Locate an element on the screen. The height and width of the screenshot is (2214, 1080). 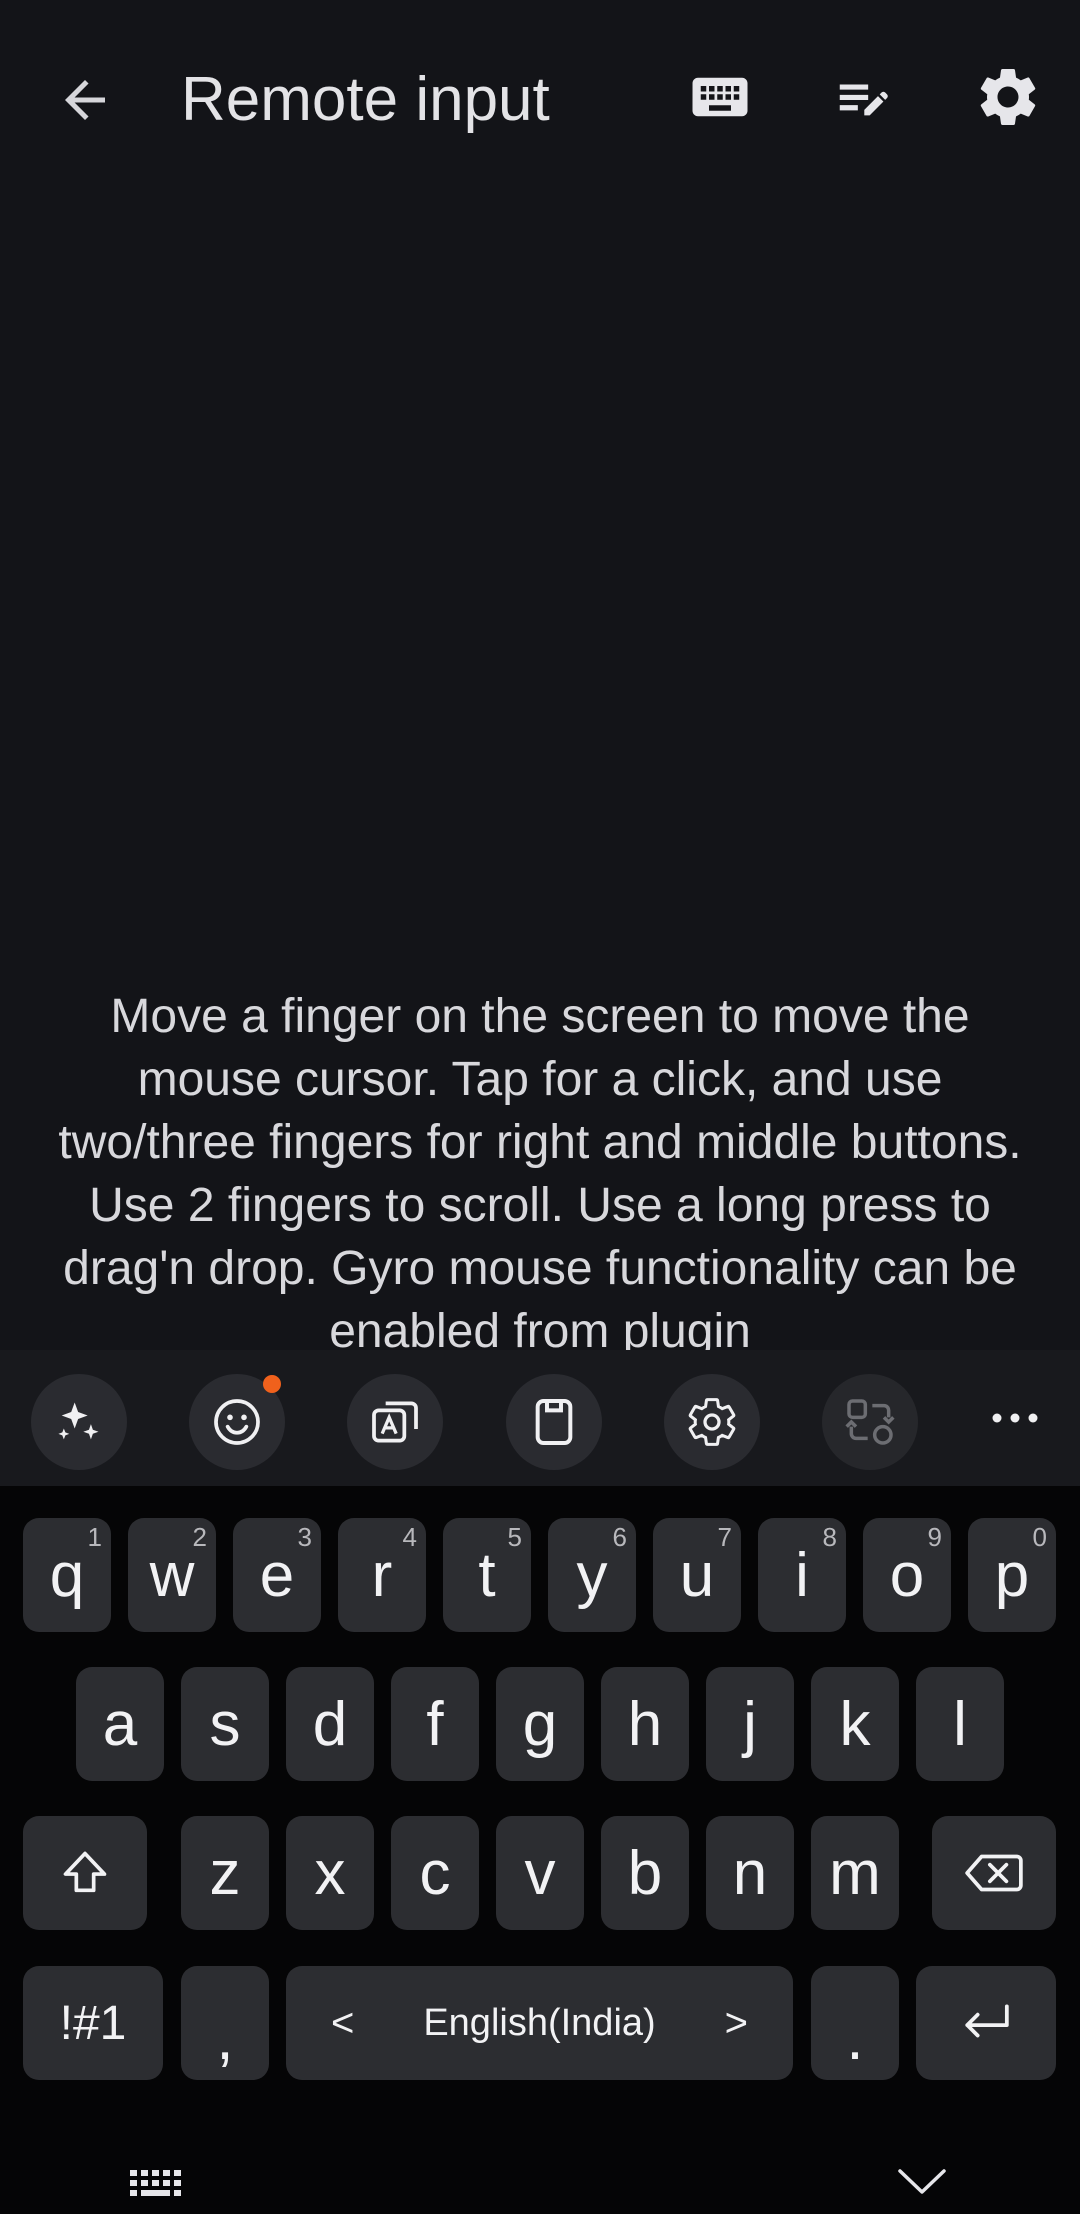
settings-icon is located at coordinates (712, 1422).